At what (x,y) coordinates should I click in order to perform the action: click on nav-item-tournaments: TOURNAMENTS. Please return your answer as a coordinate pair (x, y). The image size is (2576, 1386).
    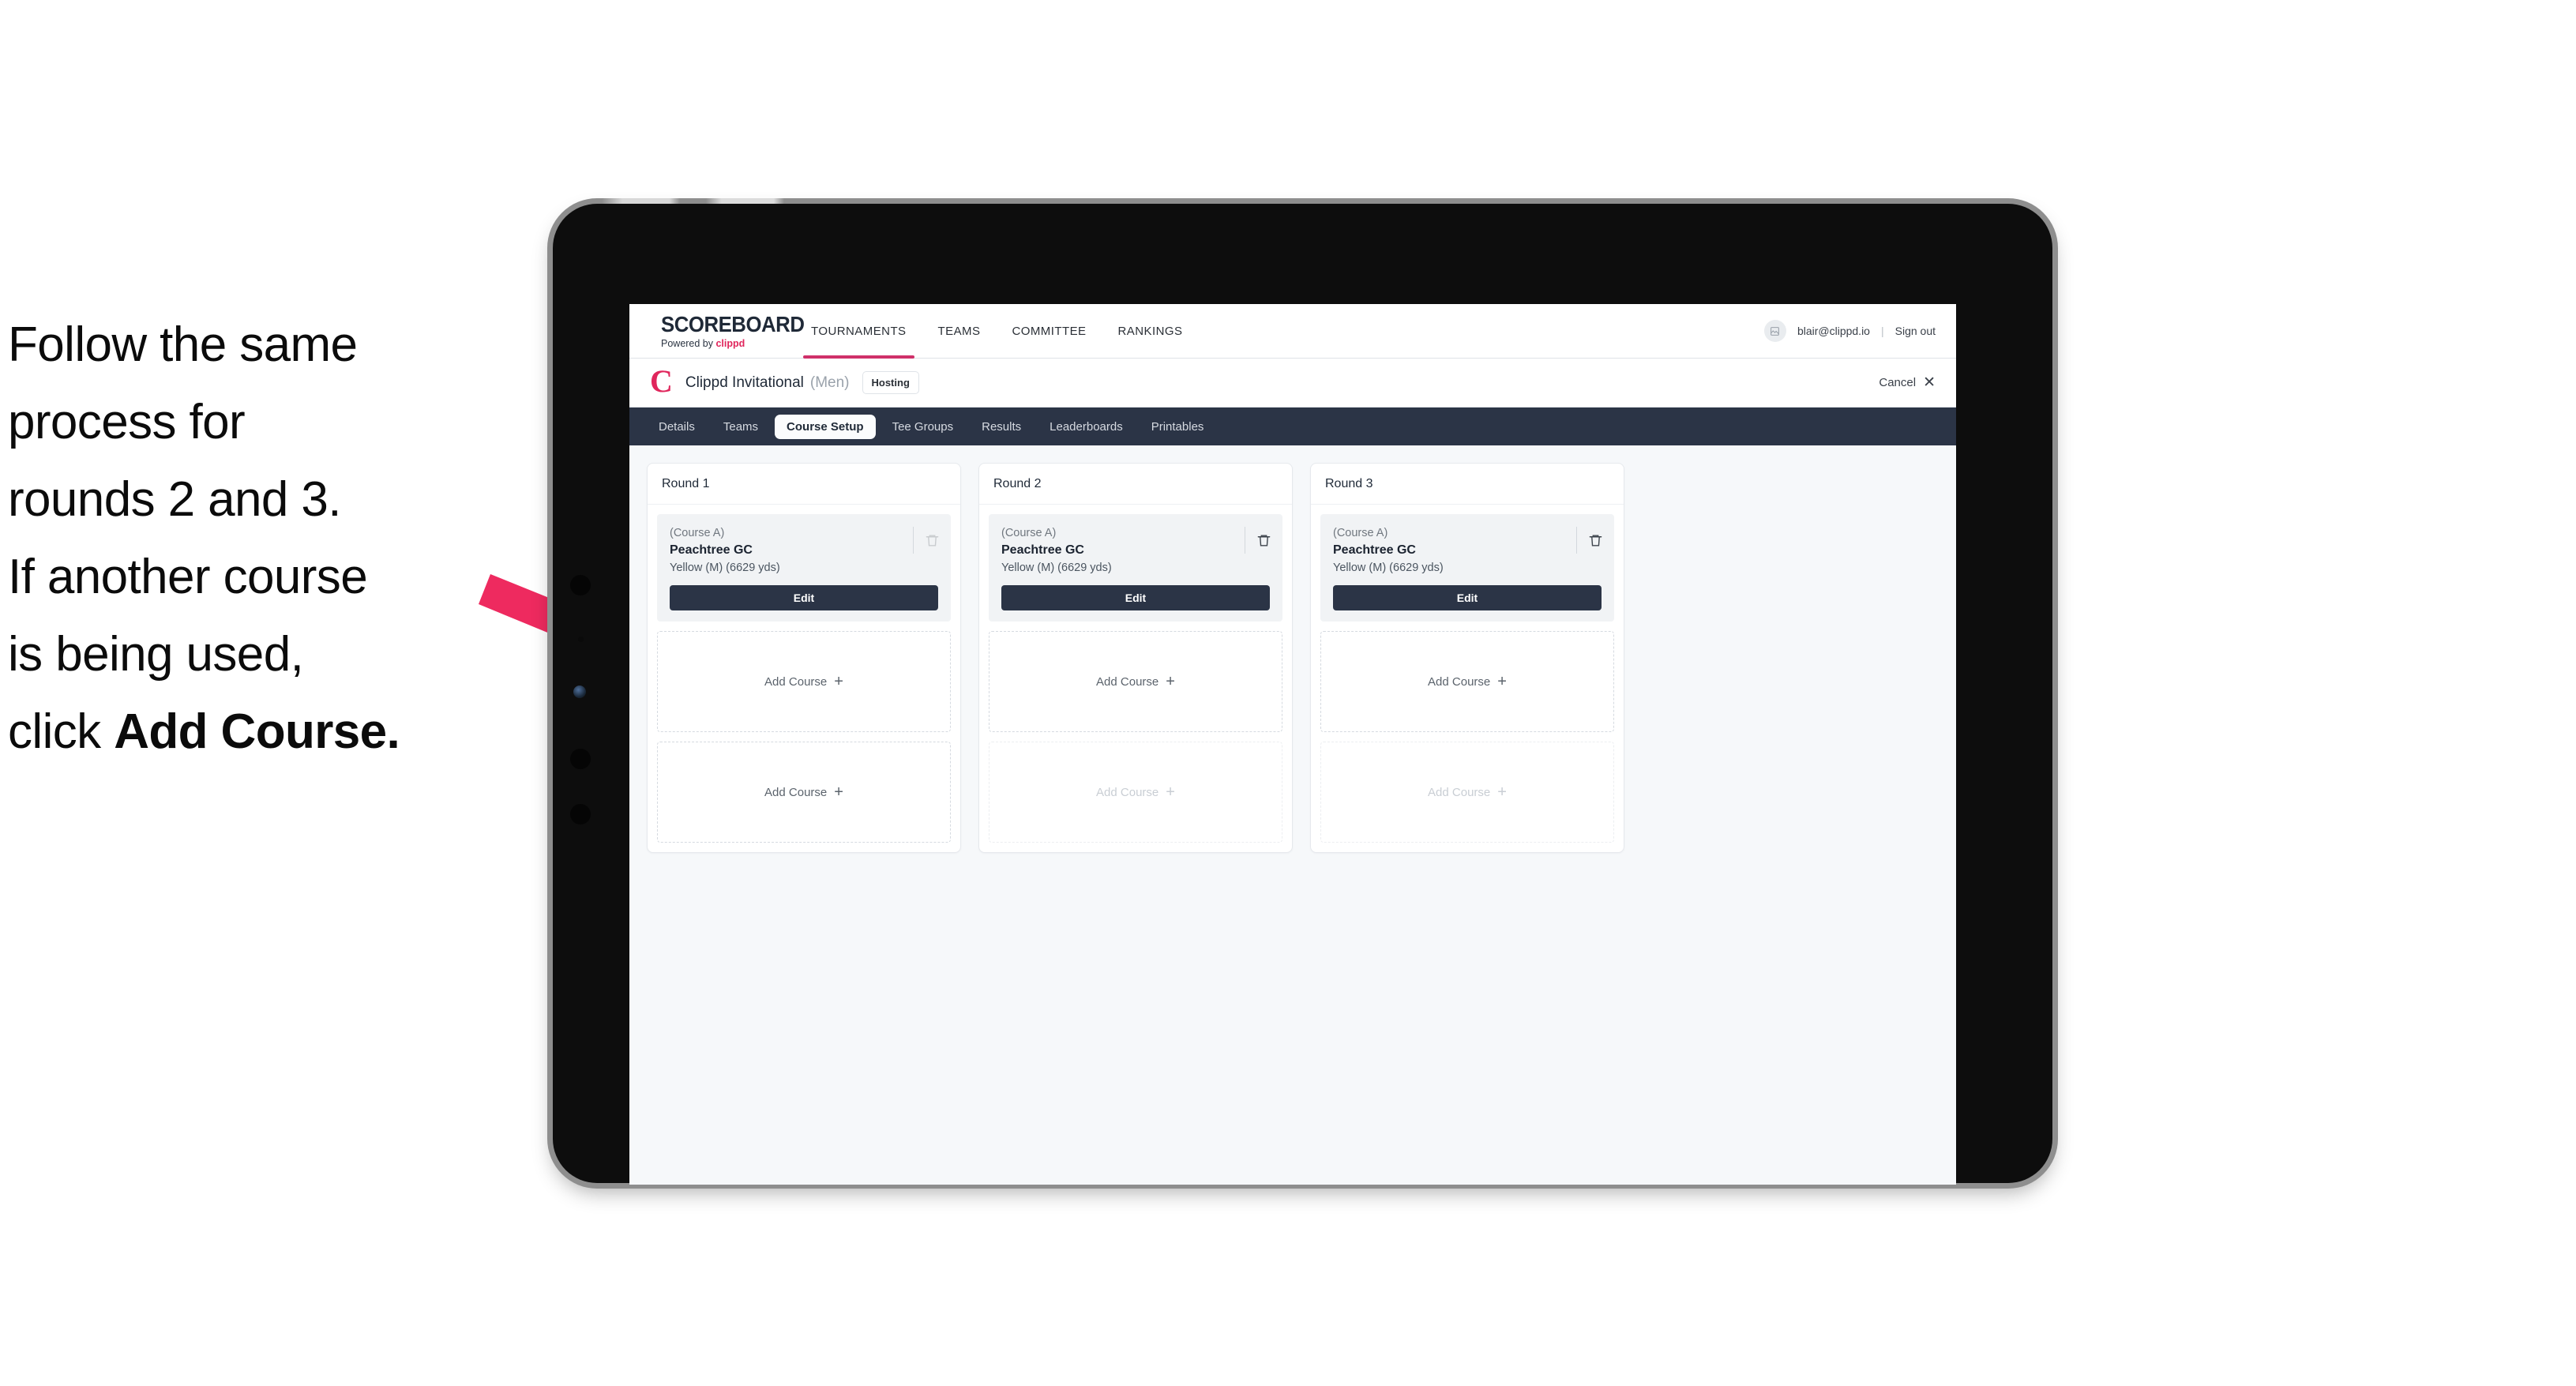
    Looking at the image, I should click on (858, 331).